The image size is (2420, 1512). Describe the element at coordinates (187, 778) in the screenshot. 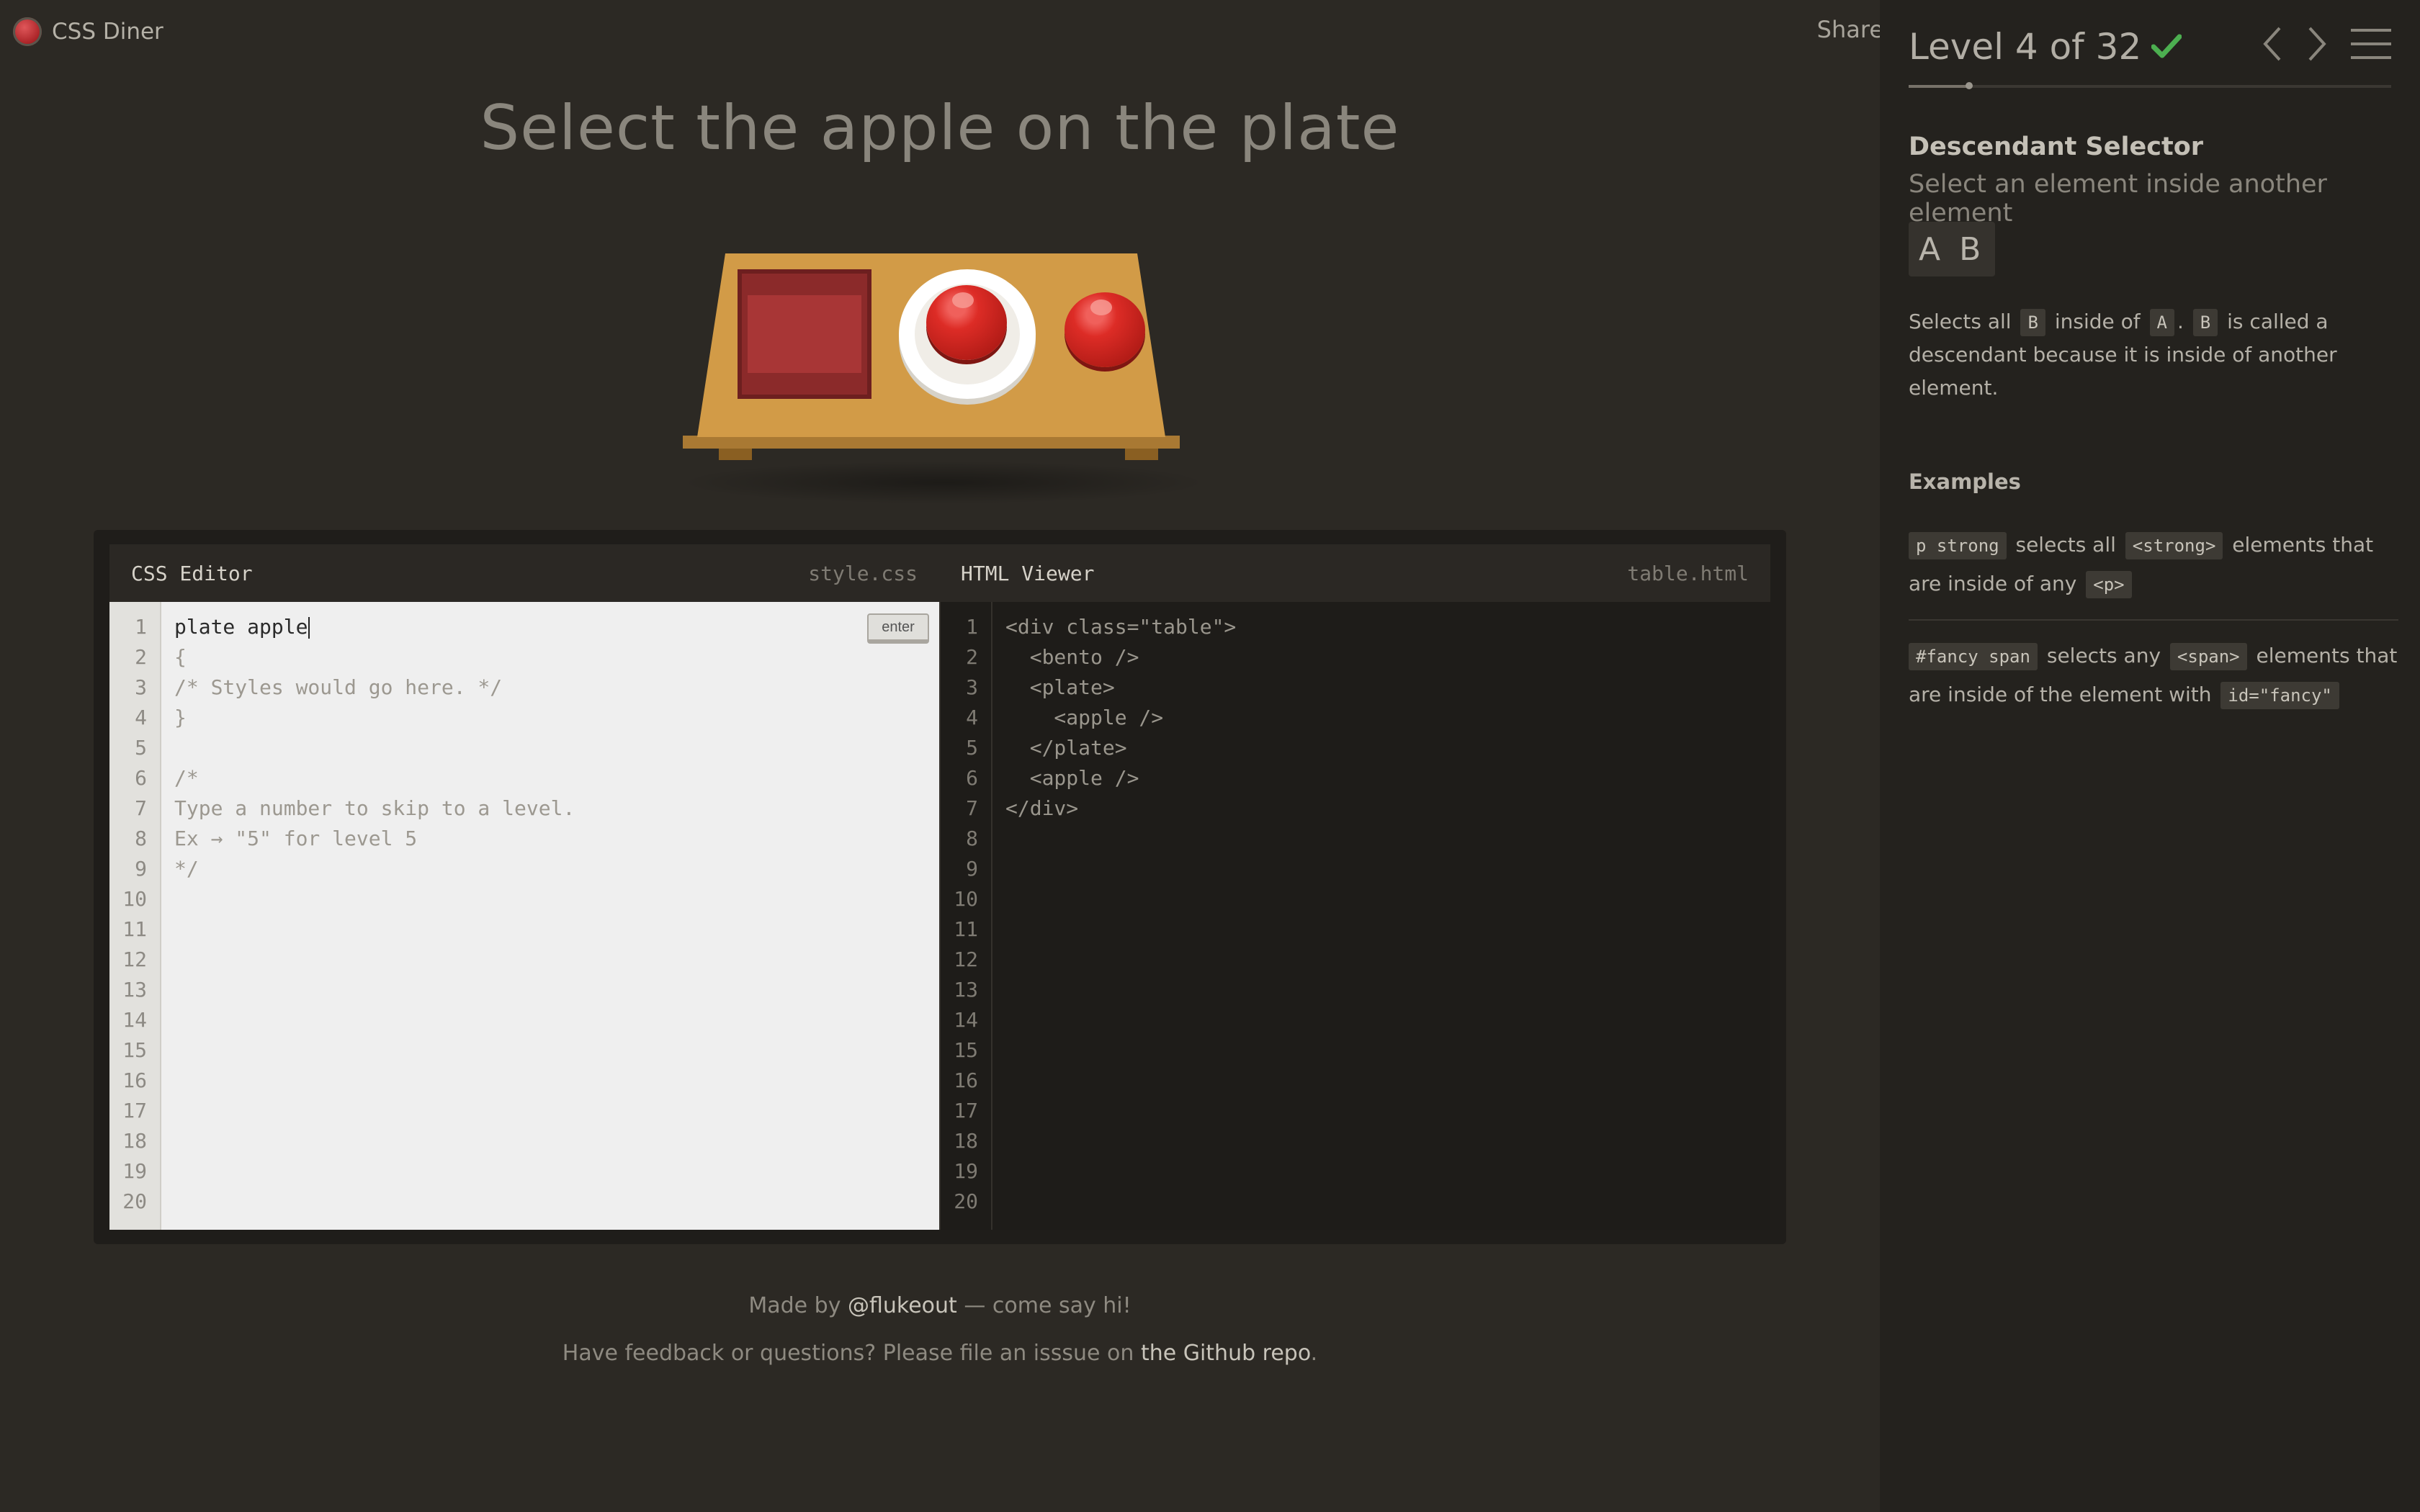

I see `code-line: /*` at that location.